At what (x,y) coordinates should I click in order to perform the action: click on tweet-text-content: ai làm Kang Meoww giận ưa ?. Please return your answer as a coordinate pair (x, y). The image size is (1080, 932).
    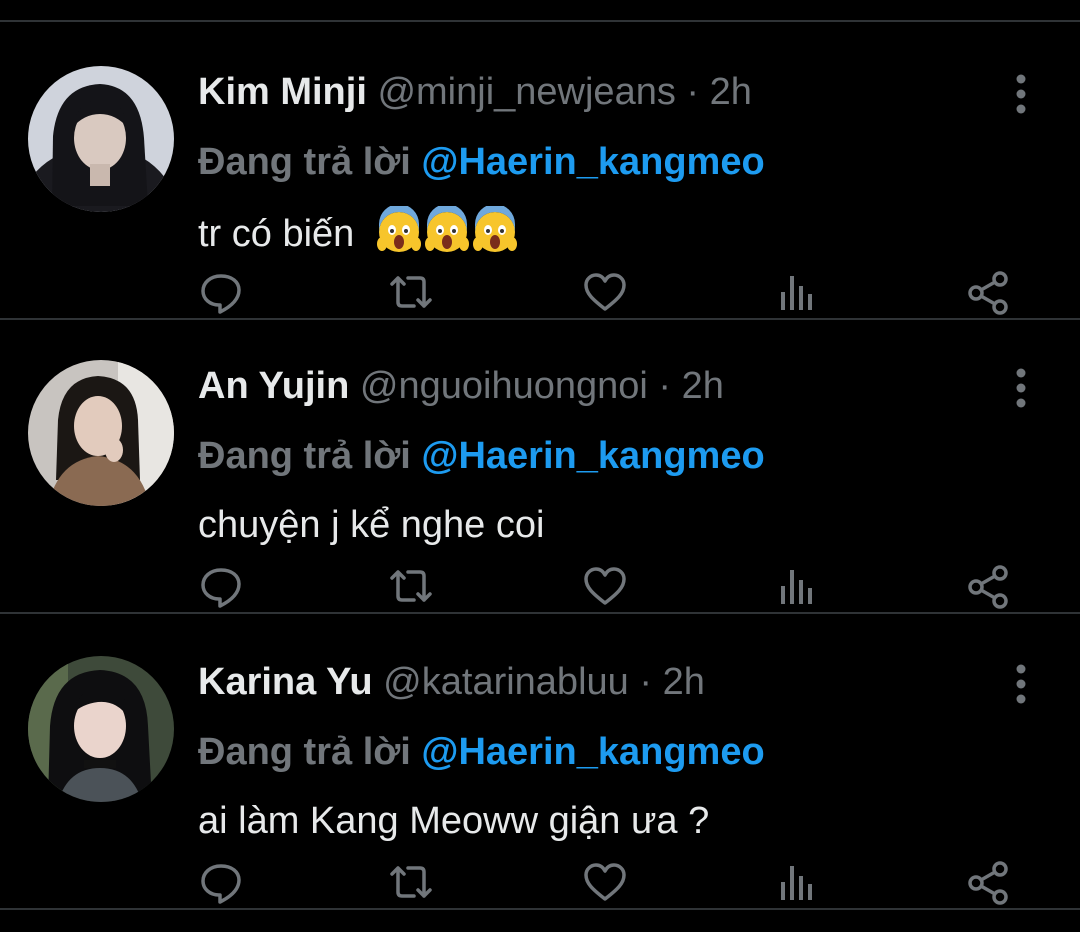
    Looking at the image, I should click on (454, 821).